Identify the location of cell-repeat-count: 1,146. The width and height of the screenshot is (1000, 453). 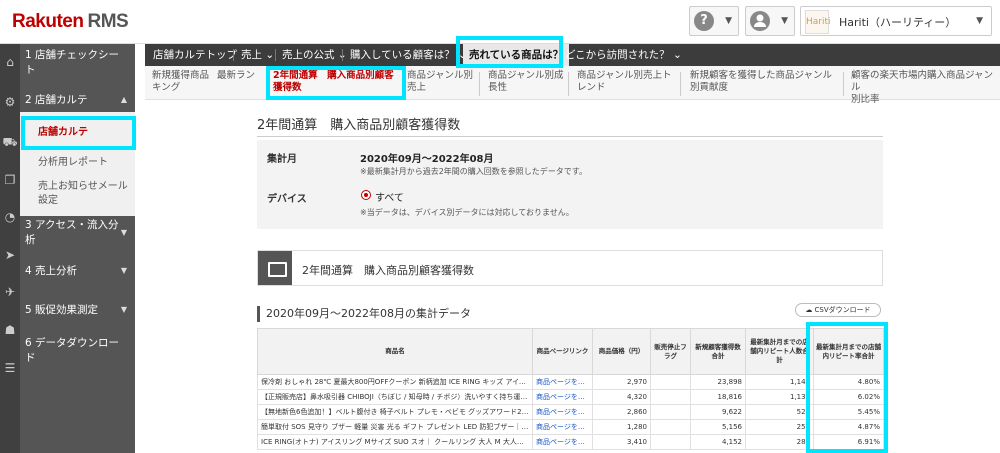
(779, 382).